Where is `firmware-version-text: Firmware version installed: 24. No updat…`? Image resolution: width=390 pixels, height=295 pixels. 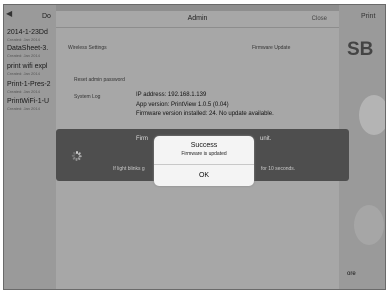 firmware-version-text: Firmware version installed: 24. No updat… is located at coordinates (205, 114).